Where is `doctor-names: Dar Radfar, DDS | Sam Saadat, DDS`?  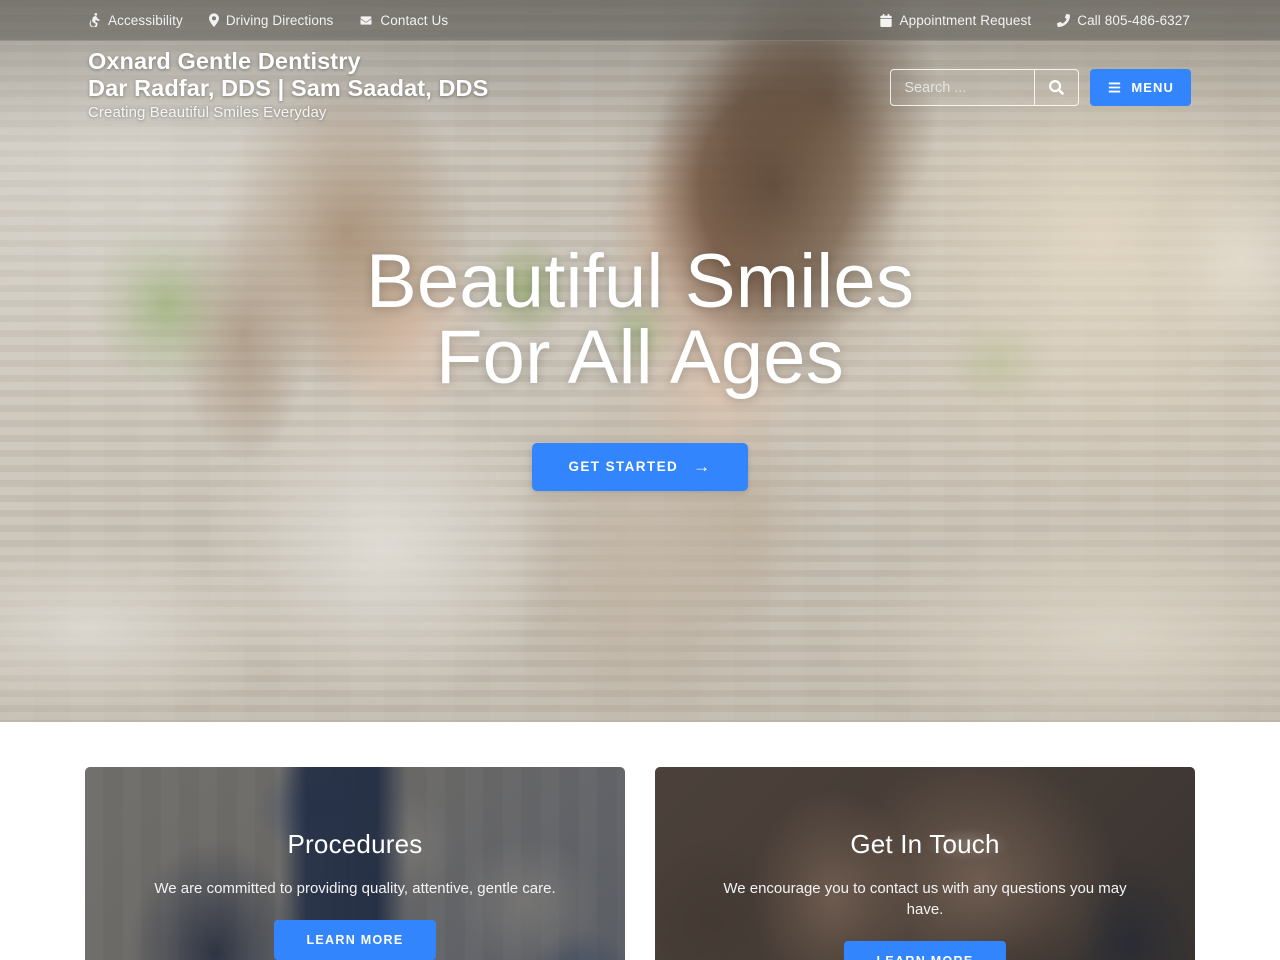
doctor-names: Dar Radfar, DDS | Sam Saadat, DDS is located at coordinates (288, 88).